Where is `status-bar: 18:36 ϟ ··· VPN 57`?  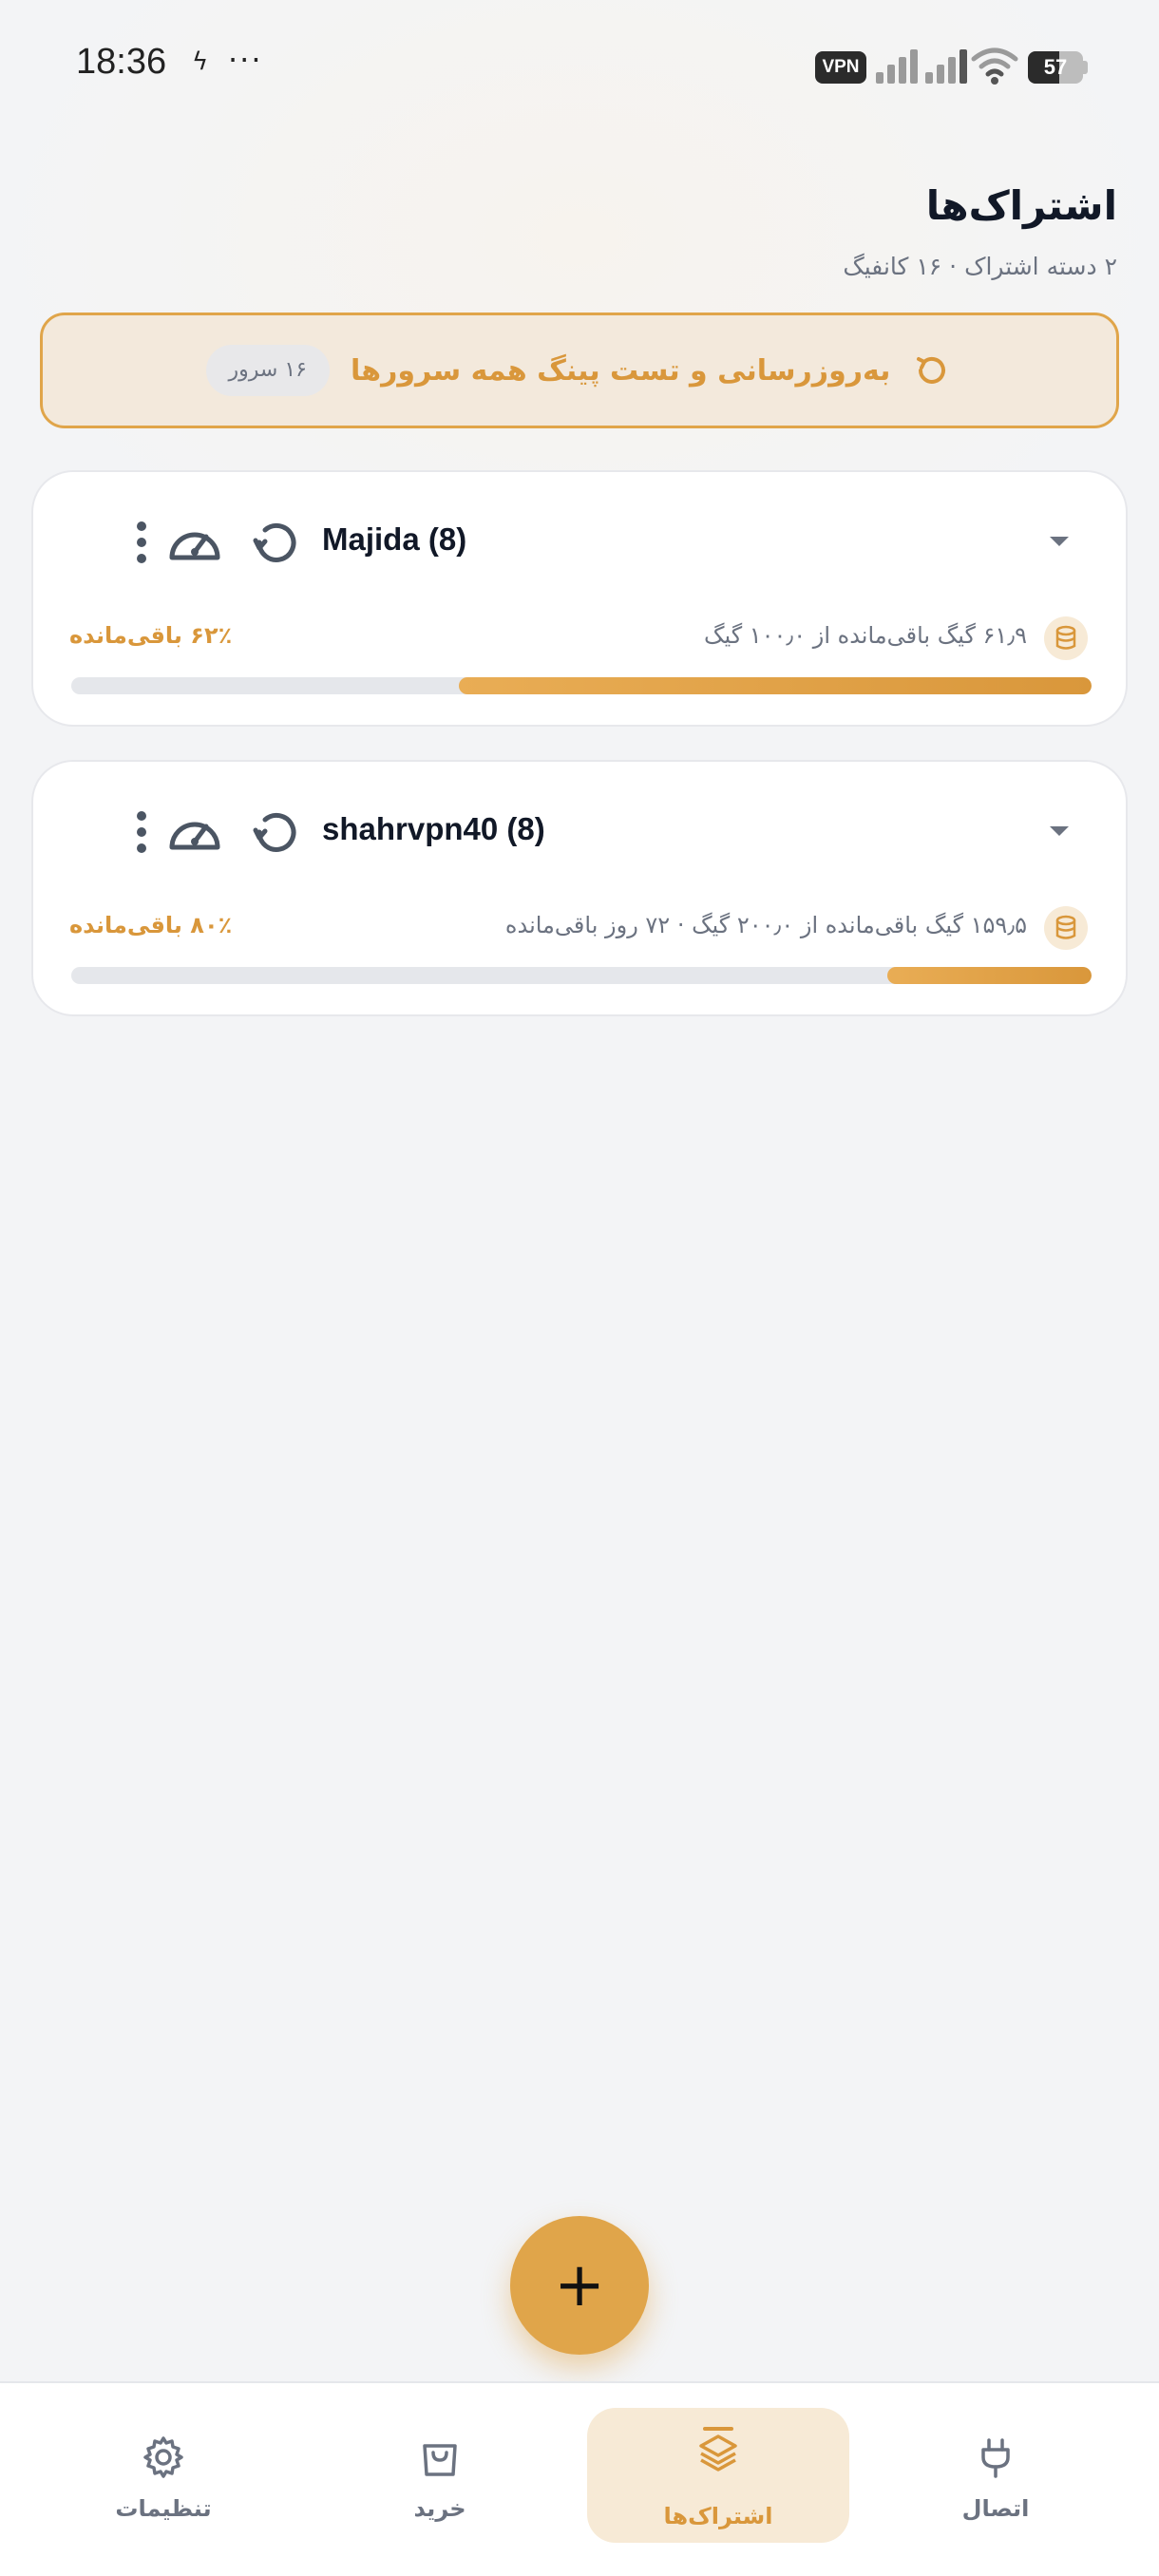 status-bar: 18:36 ϟ ··· VPN 57 is located at coordinates (579, 66).